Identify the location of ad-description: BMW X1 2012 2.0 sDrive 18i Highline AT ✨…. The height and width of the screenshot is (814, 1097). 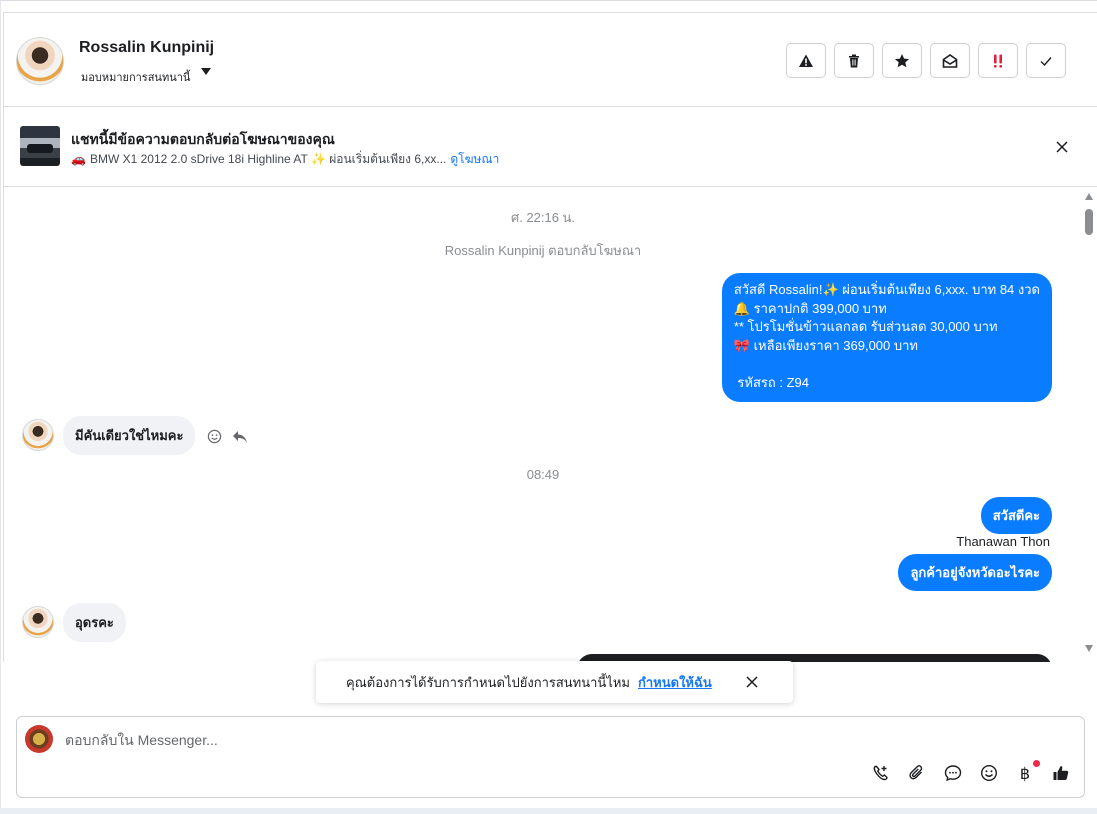
(268, 159).